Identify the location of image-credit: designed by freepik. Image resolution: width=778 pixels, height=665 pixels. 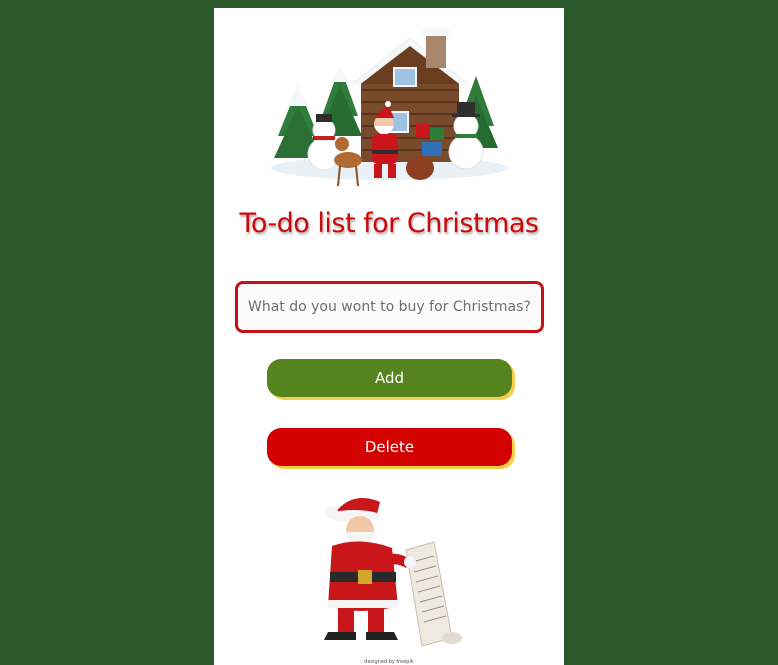
(389, 662).